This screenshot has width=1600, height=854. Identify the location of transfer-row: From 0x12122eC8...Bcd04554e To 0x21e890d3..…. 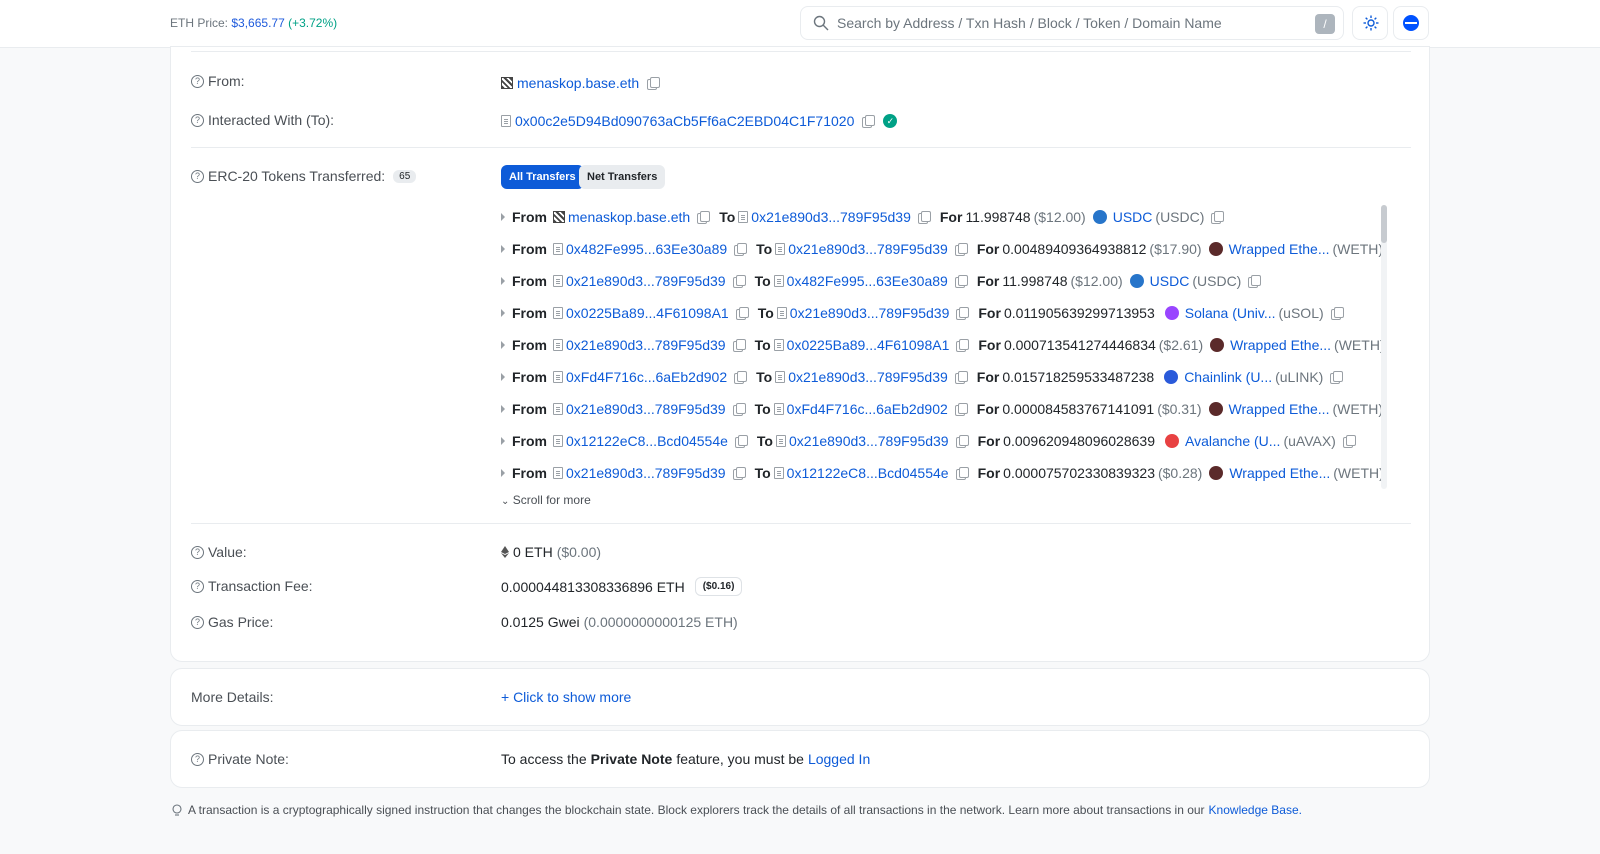
(928, 441).